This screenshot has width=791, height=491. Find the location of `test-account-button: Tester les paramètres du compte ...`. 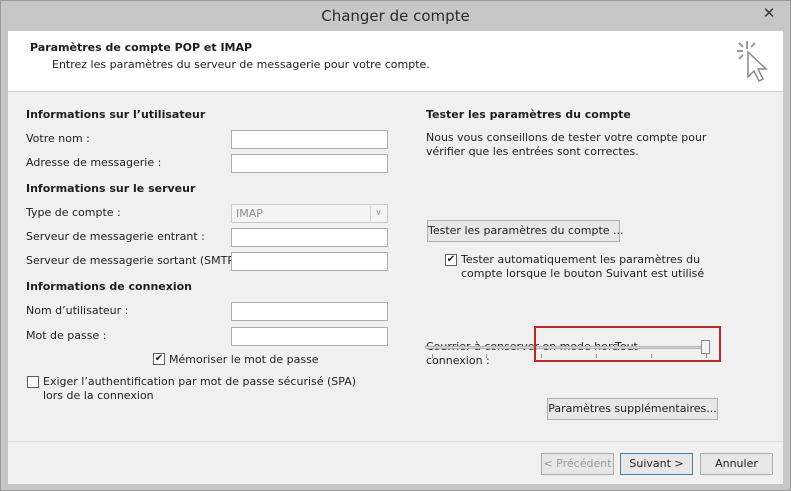

test-account-button: Tester les paramètres du compte ... is located at coordinates (525, 231).